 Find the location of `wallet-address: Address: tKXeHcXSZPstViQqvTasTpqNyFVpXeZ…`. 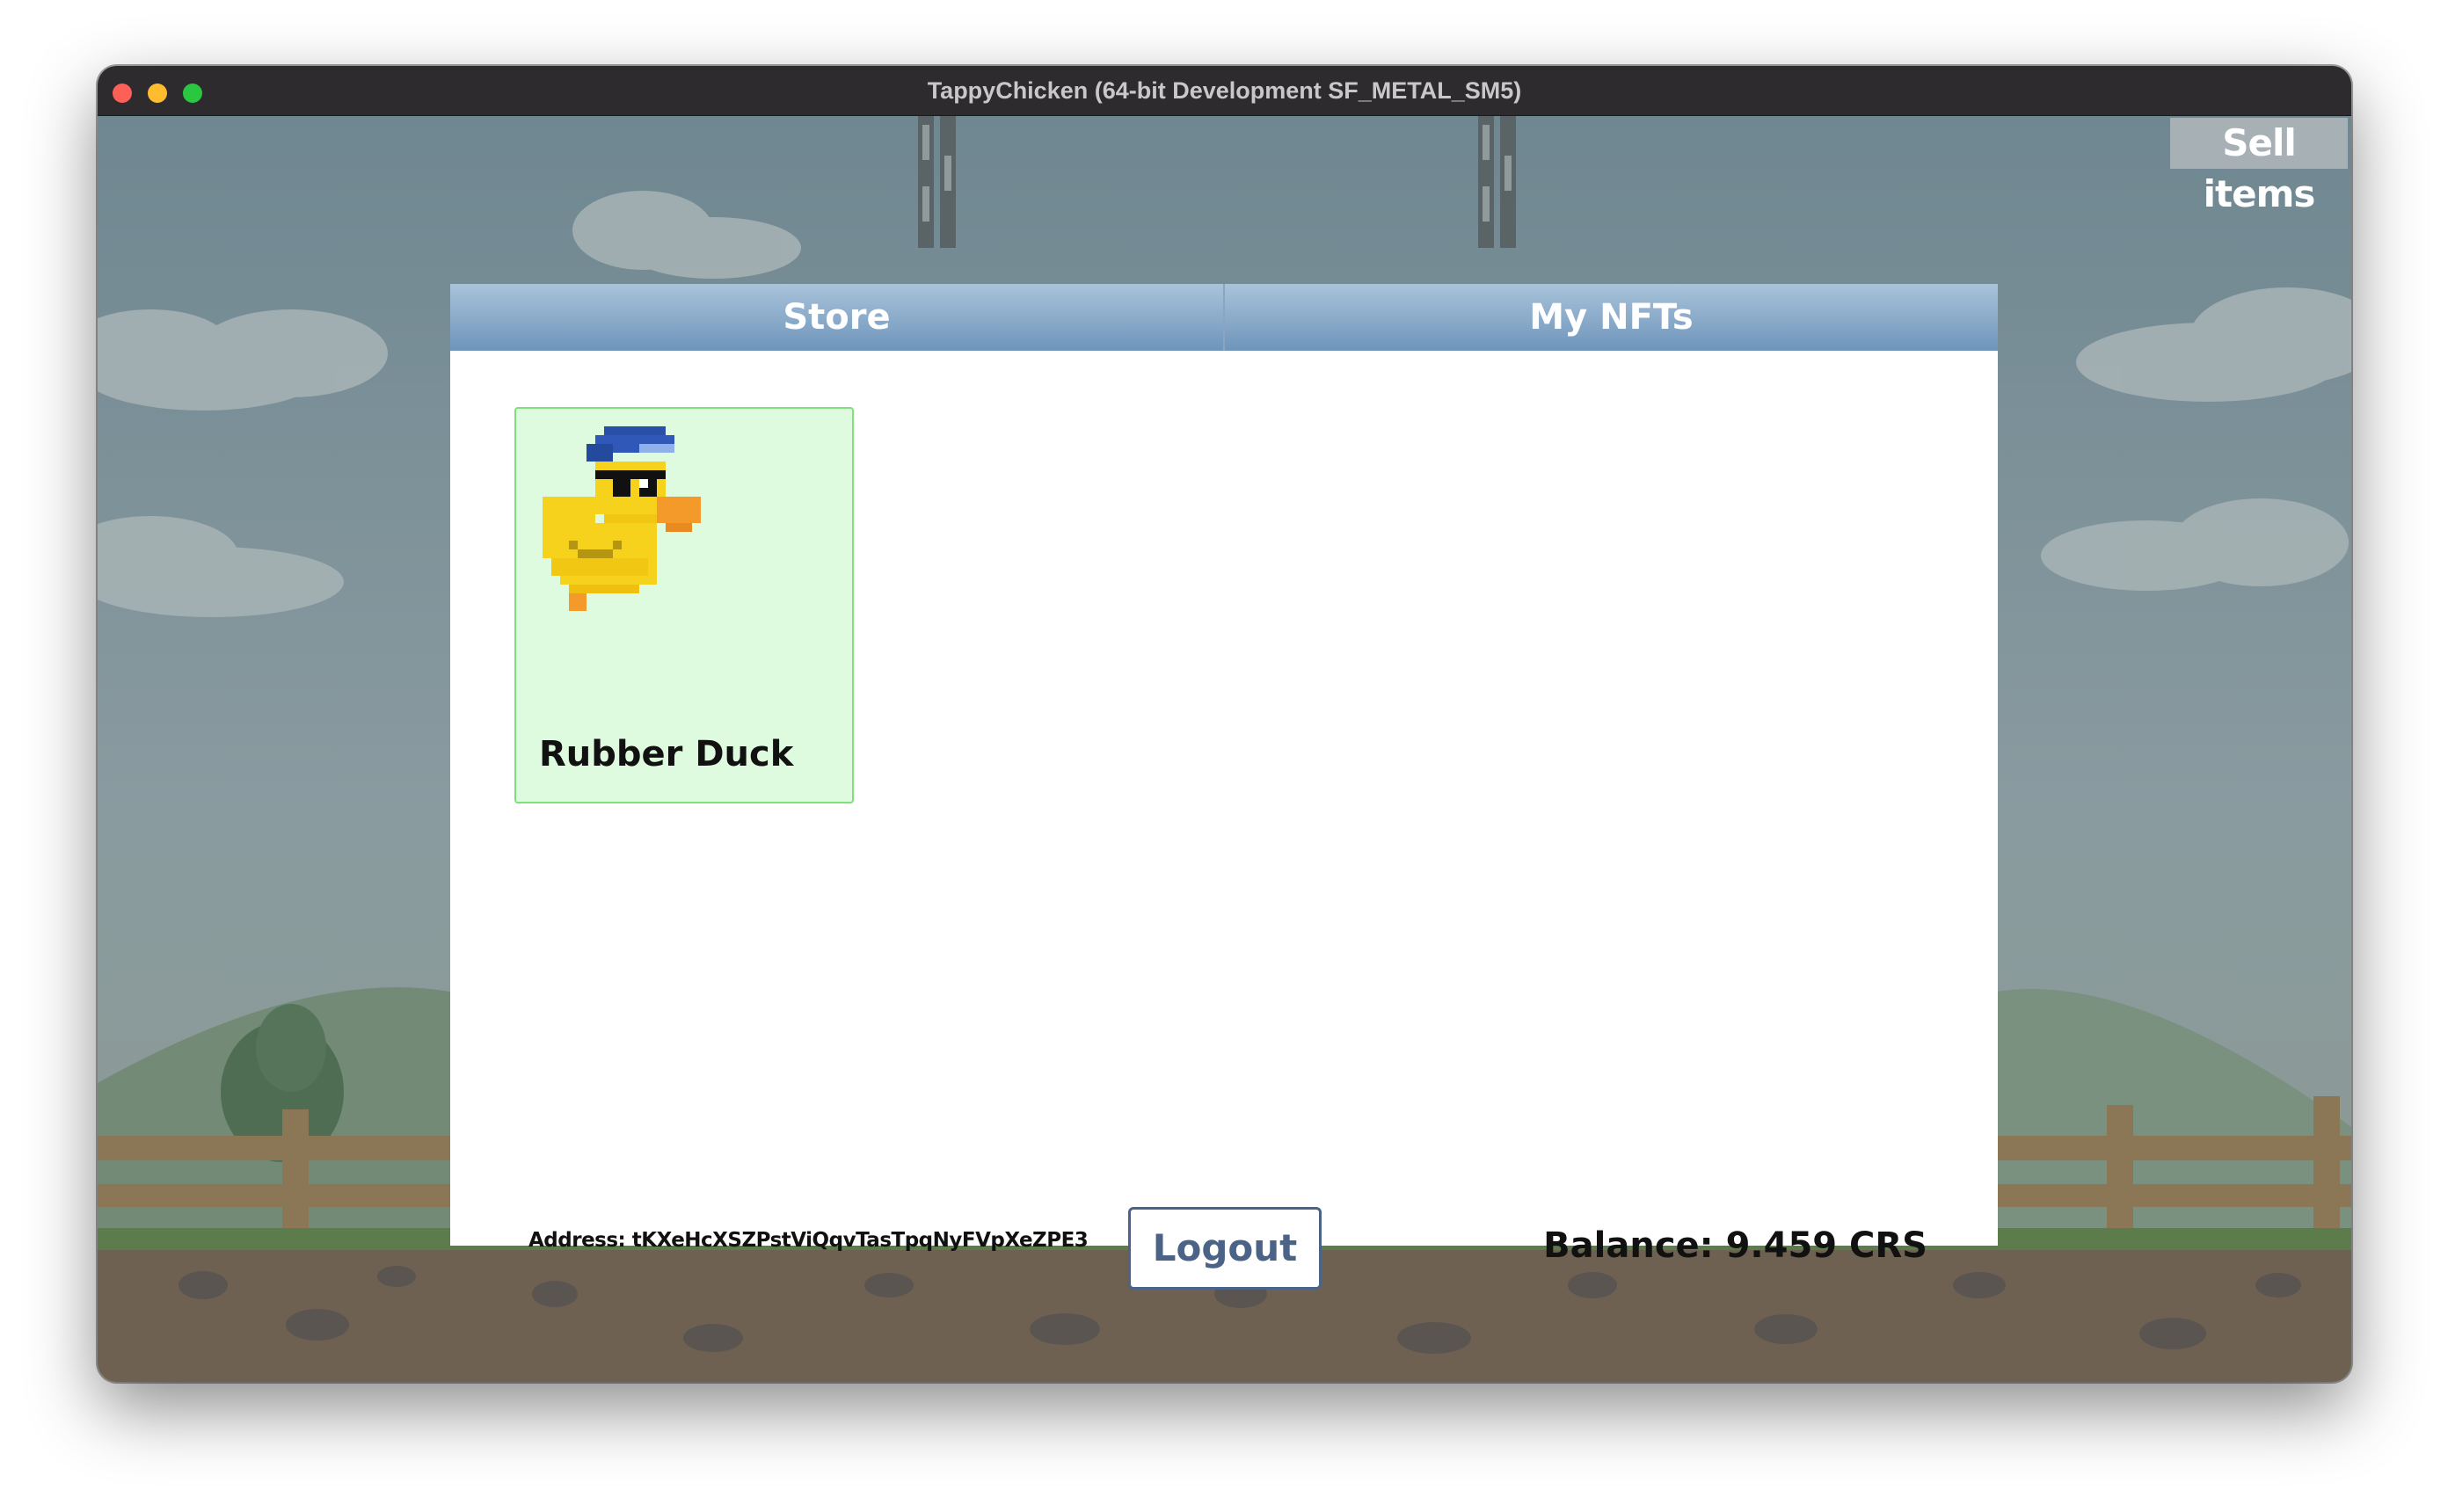

wallet-address: Address: tKXeHcXSZPstViQqvTasTpqNyFVpXeZ… is located at coordinates (808, 1240).